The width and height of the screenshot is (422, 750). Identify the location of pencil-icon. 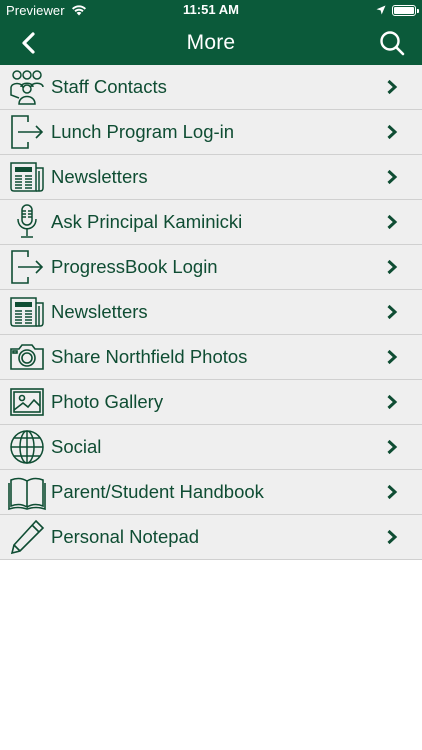
(27, 537).